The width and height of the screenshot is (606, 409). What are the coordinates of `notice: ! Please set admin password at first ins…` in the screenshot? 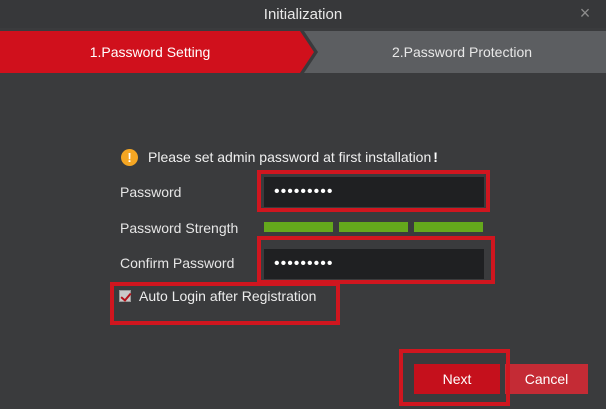 It's located at (279, 157).